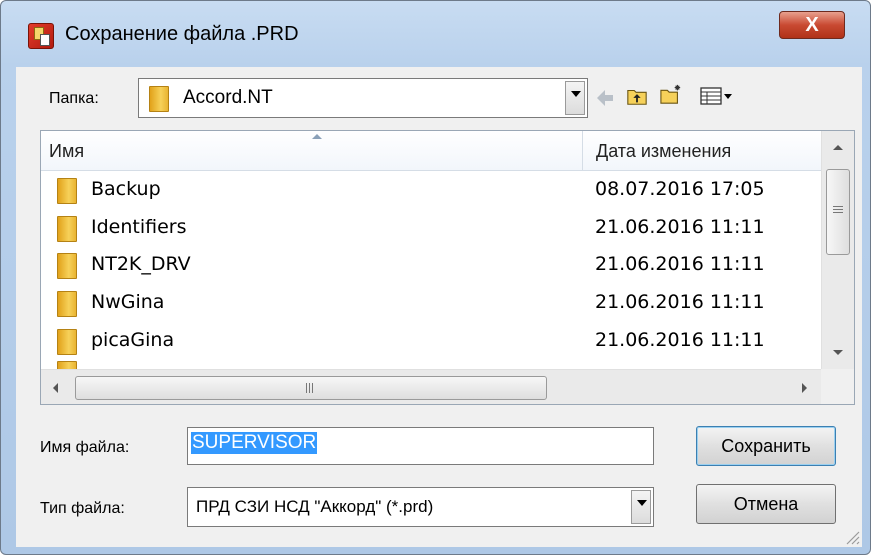  Describe the element at coordinates (254, 443) in the screenshot. I see `filename-value: SUPERVISOR` at that location.